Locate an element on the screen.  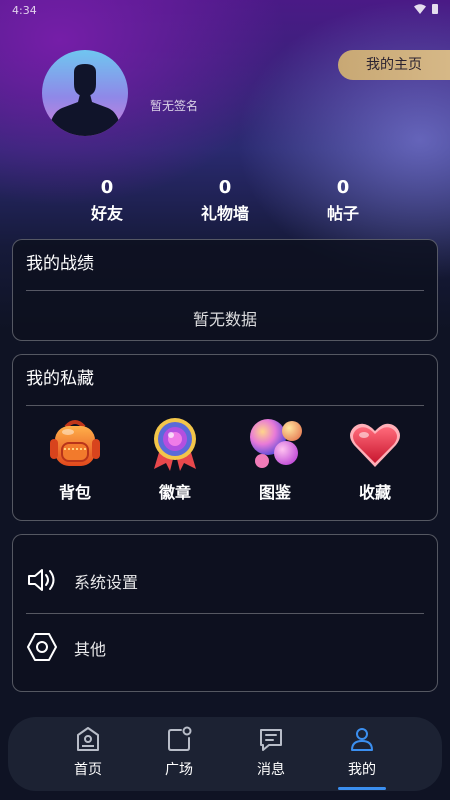
battery-icon is located at coordinates (435, 9).